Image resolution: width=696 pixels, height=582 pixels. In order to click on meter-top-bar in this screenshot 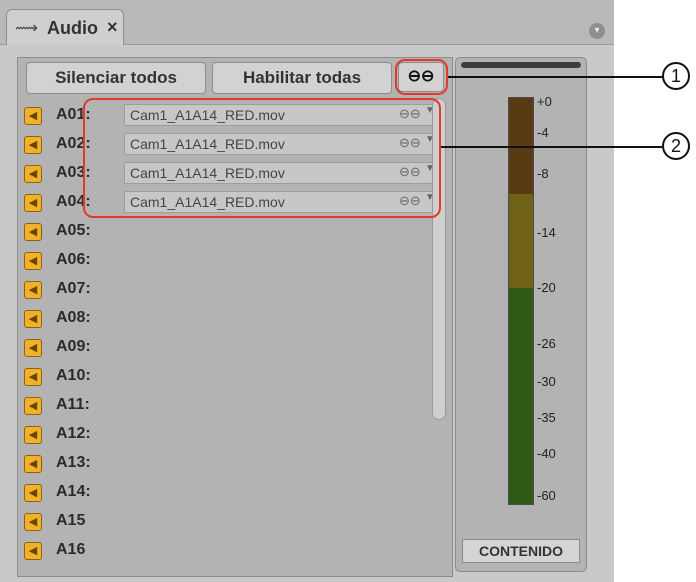, I will do `click(521, 65)`.